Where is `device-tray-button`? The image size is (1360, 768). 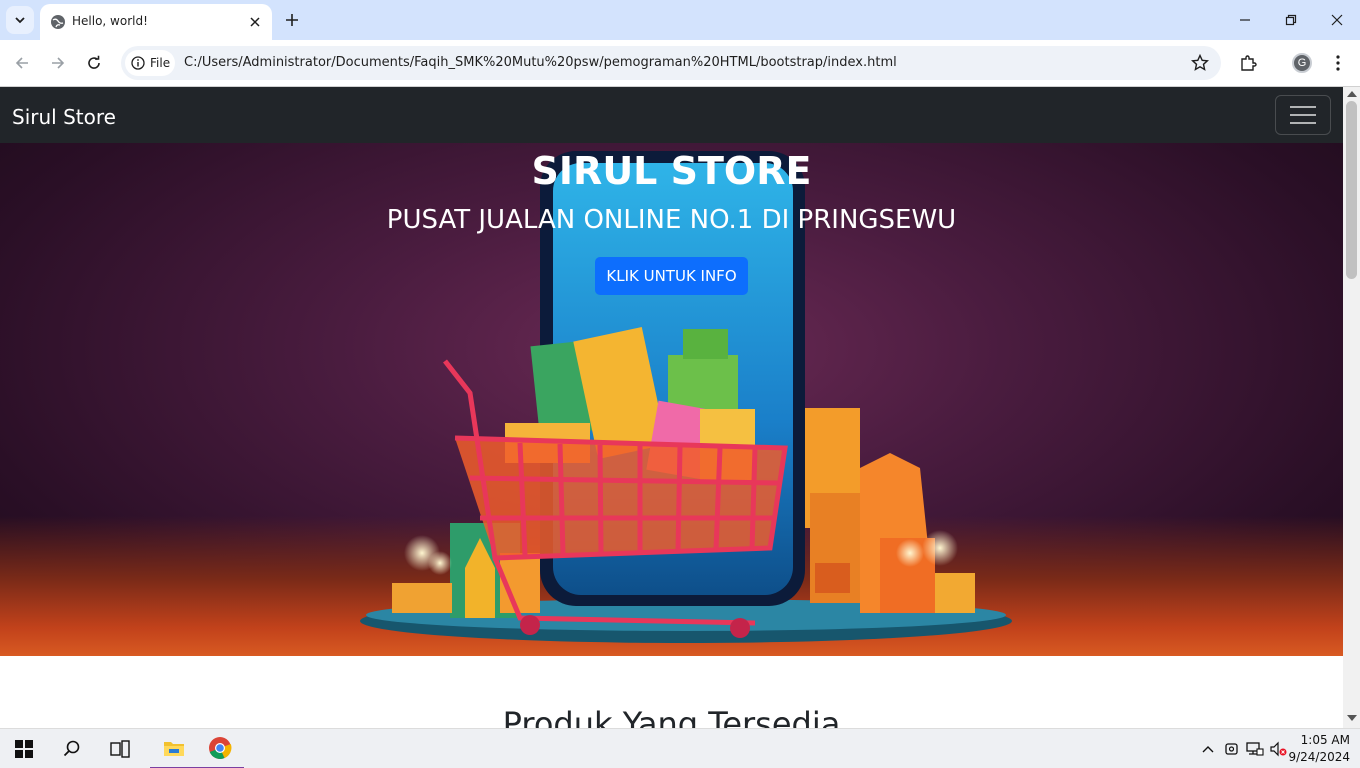
device-tray-button is located at coordinates (1232, 749).